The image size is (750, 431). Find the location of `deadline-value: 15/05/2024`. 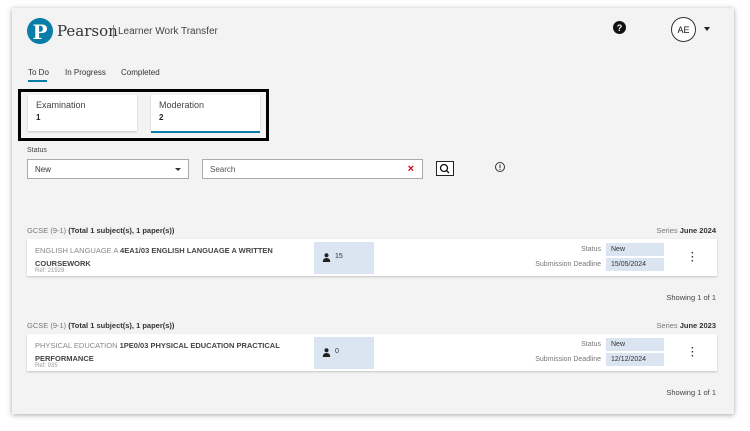

deadline-value: 15/05/2024 is located at coordinates (635, 264).